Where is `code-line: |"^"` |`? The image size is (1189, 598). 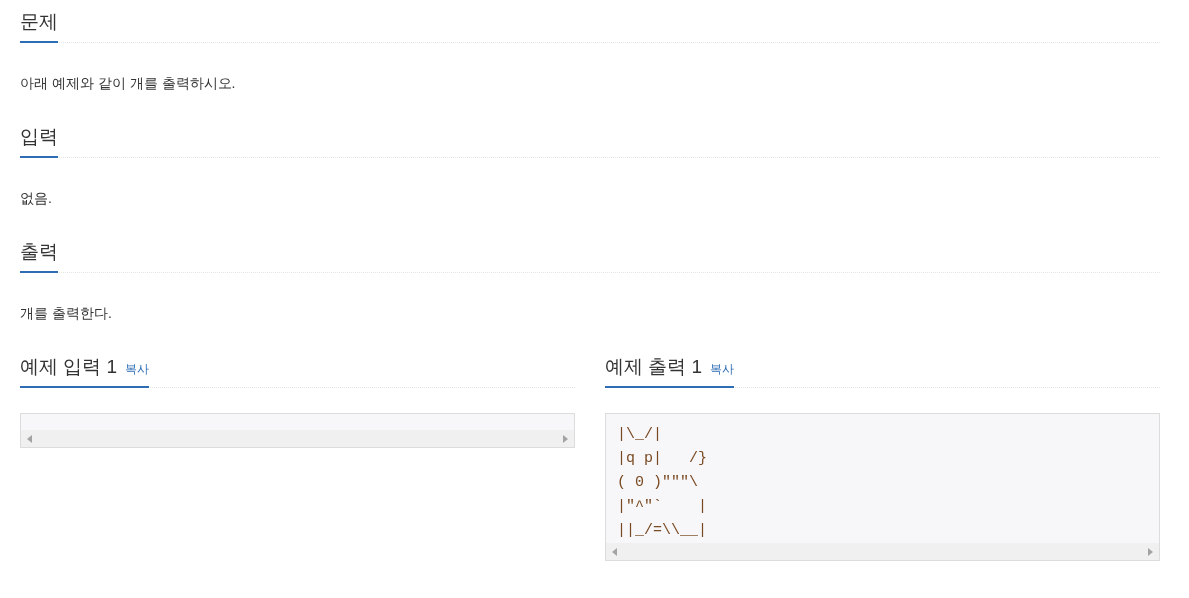 code-line: |"^"` | is located at coordinates (662, 507).